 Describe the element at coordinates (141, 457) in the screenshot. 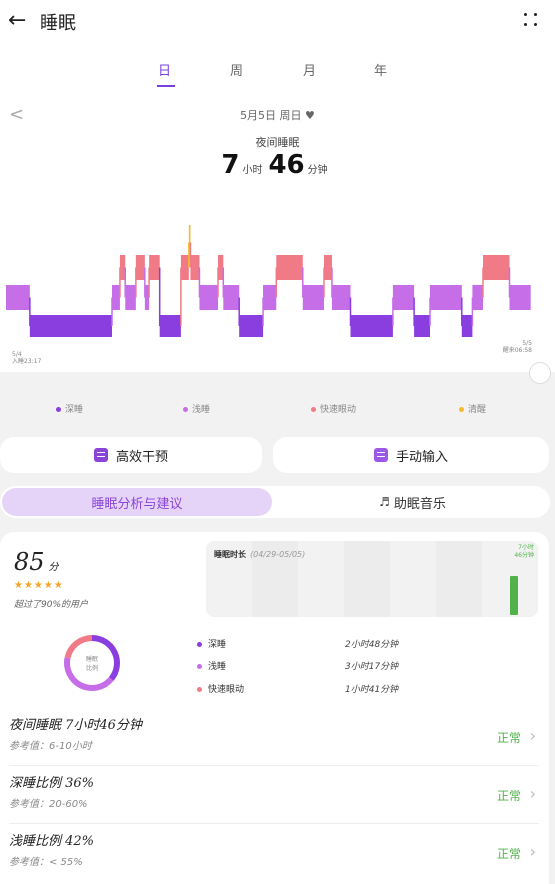

I see `efficient-intervention-label: 高效干预` at that location.